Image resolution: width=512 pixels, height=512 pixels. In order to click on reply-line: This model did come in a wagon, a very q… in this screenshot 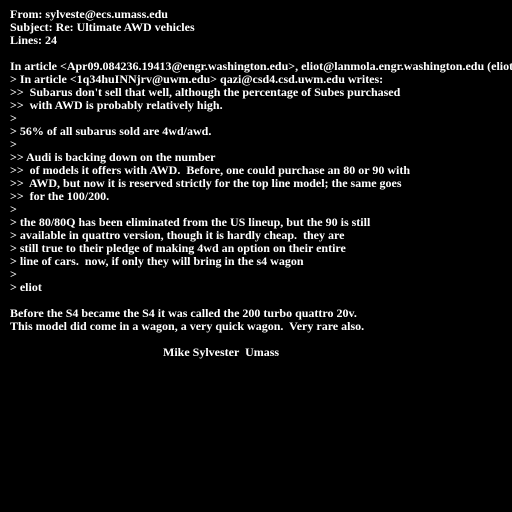, I will do `click(187, 326)`.